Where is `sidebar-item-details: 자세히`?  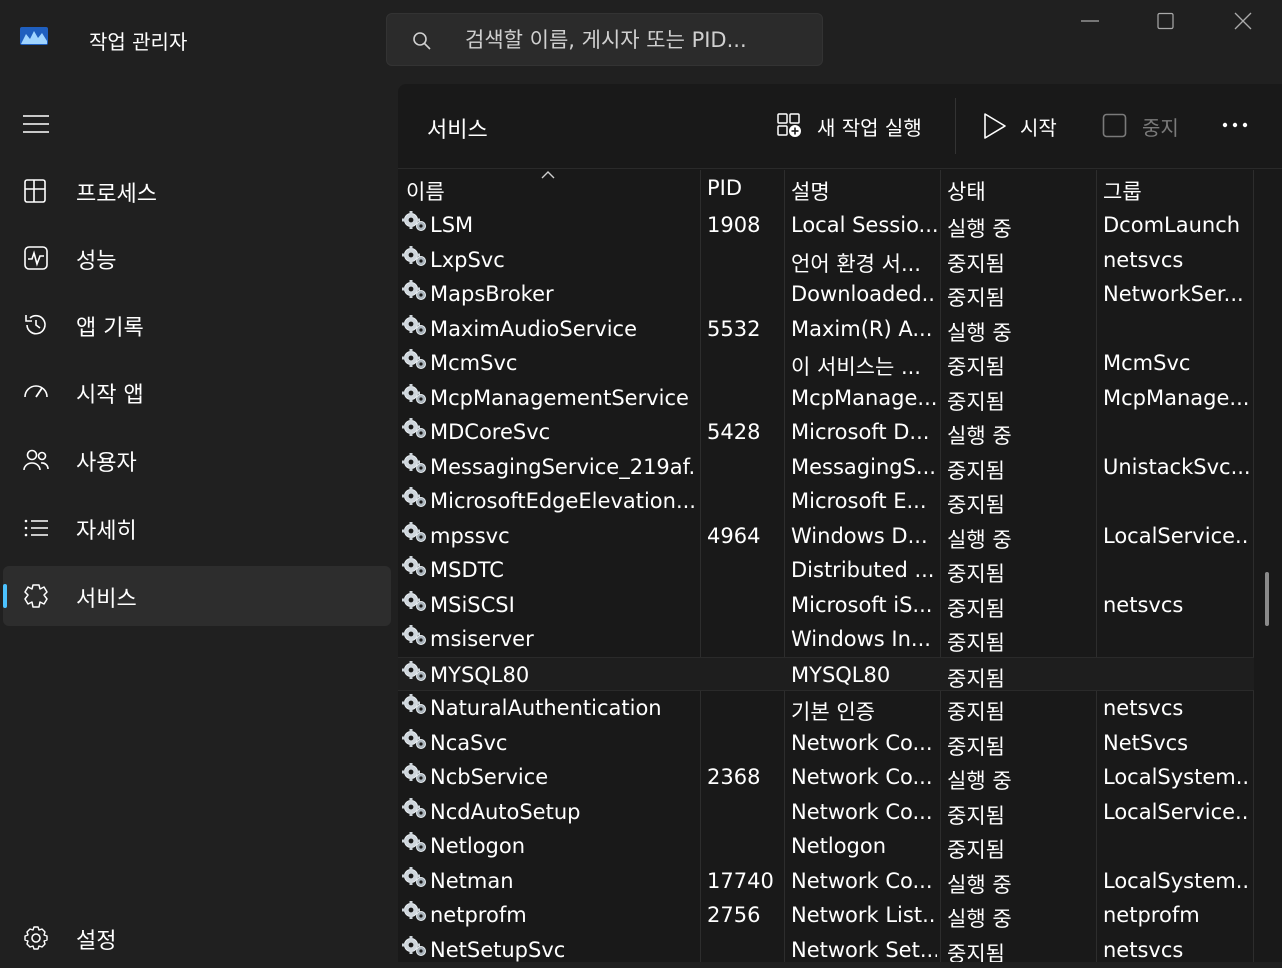 sidebar-item-details: 자세히 is located at coordinates (197, 528).